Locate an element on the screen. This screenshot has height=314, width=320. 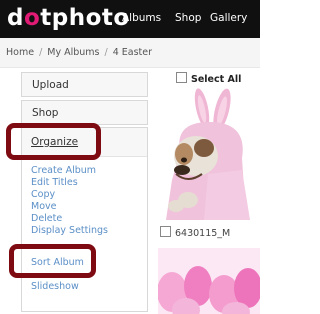
sort-album-highlight-box is located at coordinates (52, 261).